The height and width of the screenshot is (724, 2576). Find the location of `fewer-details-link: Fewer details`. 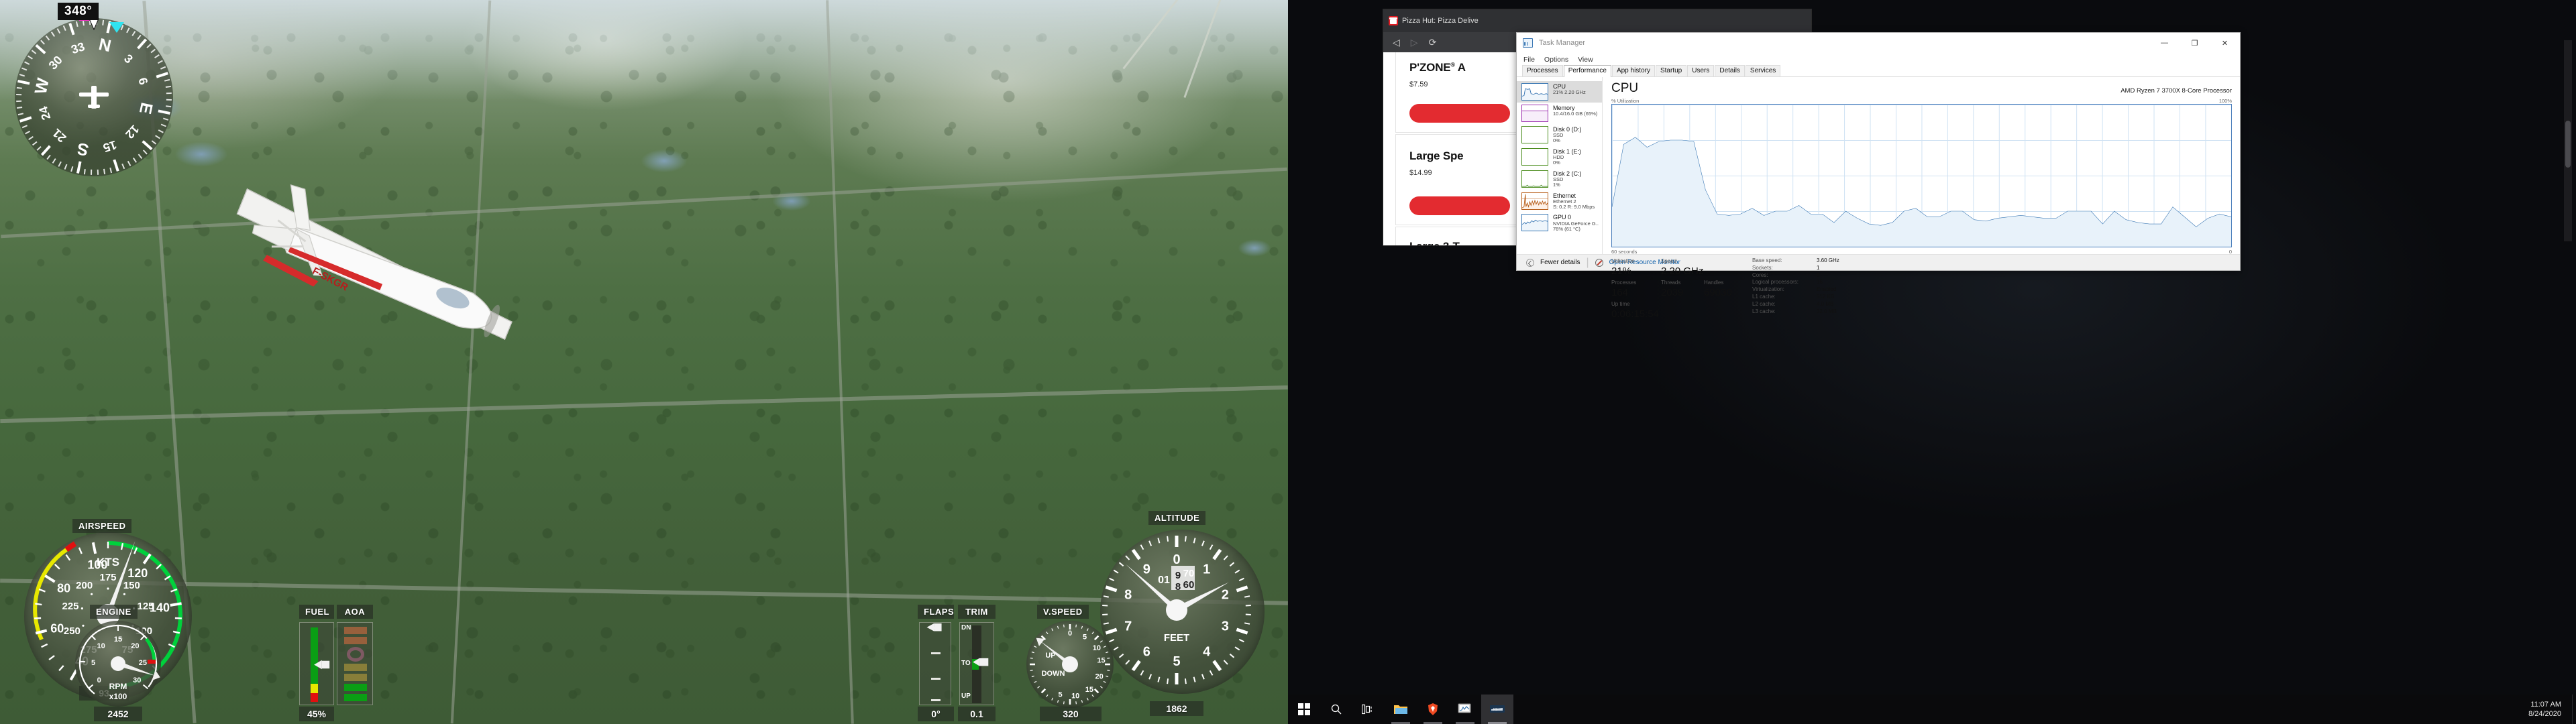

fewer-details-link: Fewer details is located at coordinates (1560, 262).